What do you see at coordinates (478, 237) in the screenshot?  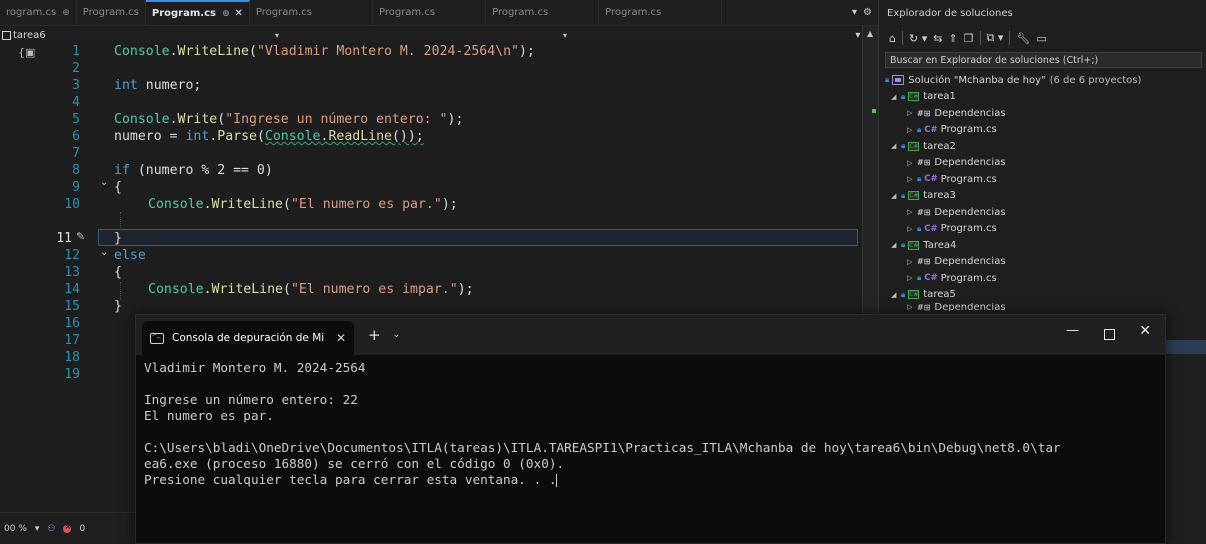 I see `current-line-highlight` at bounding box center [478, 237].